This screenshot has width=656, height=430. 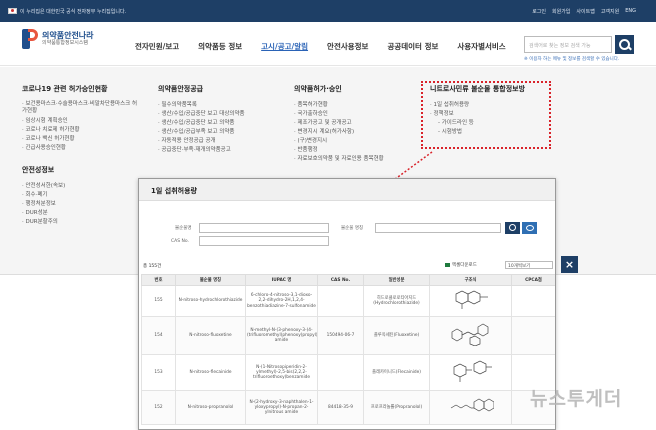 What do you see at coordinates (158, 280) in the screenshot?
I see `col-header: 번호` at bounding box center [158, 280].